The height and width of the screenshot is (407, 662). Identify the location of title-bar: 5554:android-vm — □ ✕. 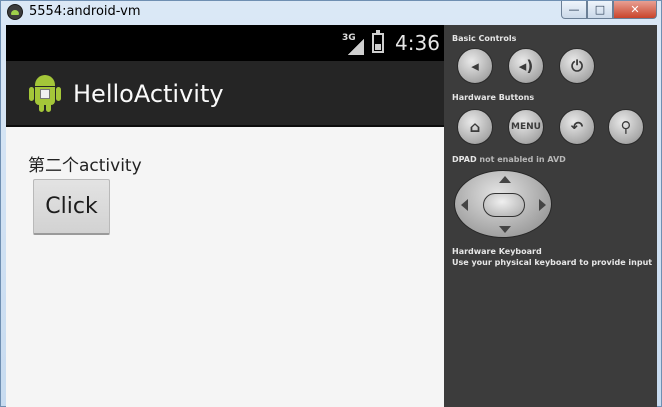
(331, 13).